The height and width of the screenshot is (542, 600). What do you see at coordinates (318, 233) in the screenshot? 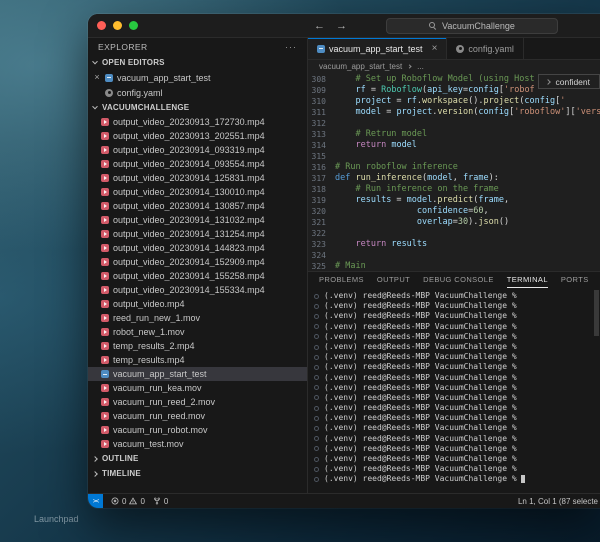
I see `line-number: 322` at bounding box center [318, 233].